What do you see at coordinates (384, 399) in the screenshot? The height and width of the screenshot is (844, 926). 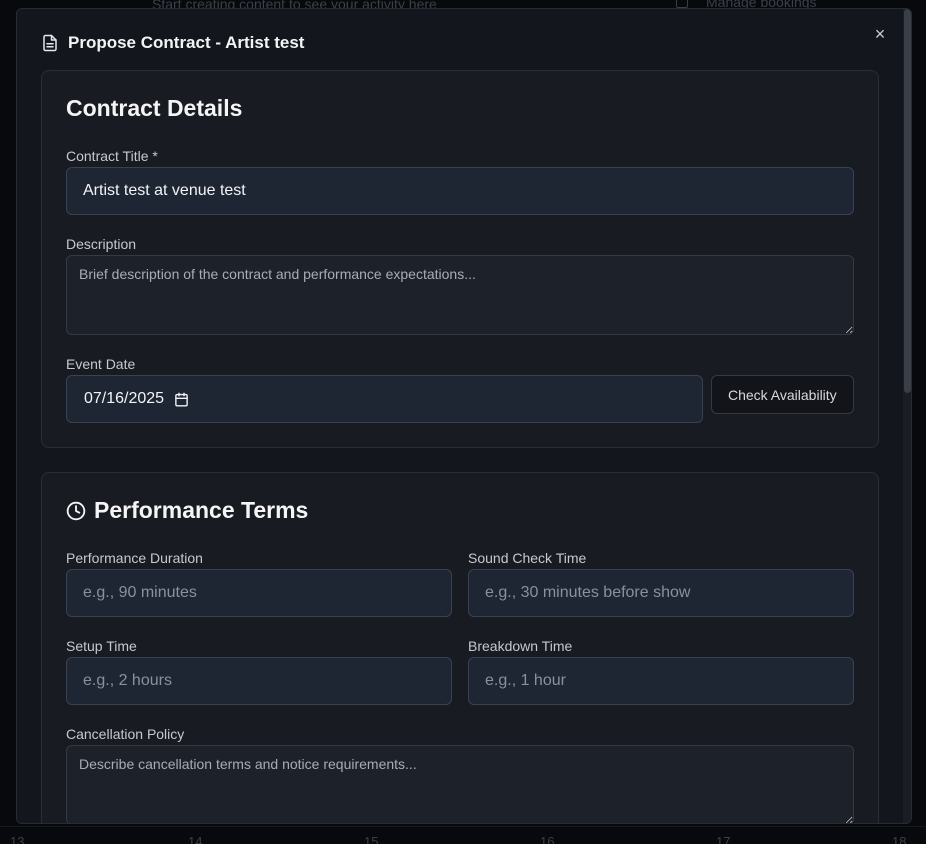 I see `event-date-input: 07/16/2025` at bounding box center [384, 399].